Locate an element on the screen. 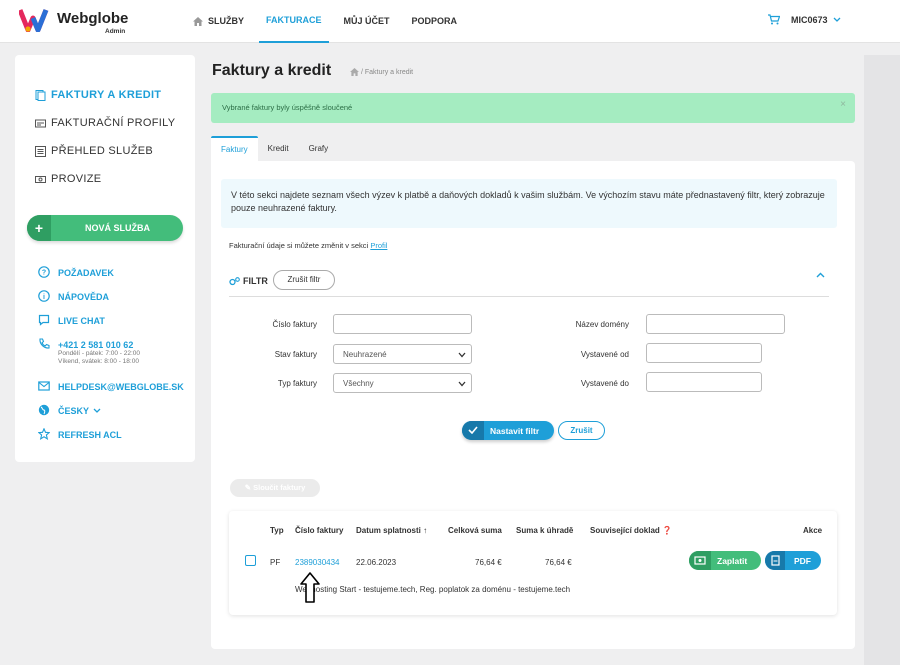 The image size is (900, 665). filter-header: FILTR Zrušit filtr is located at coordinates (529, 283).